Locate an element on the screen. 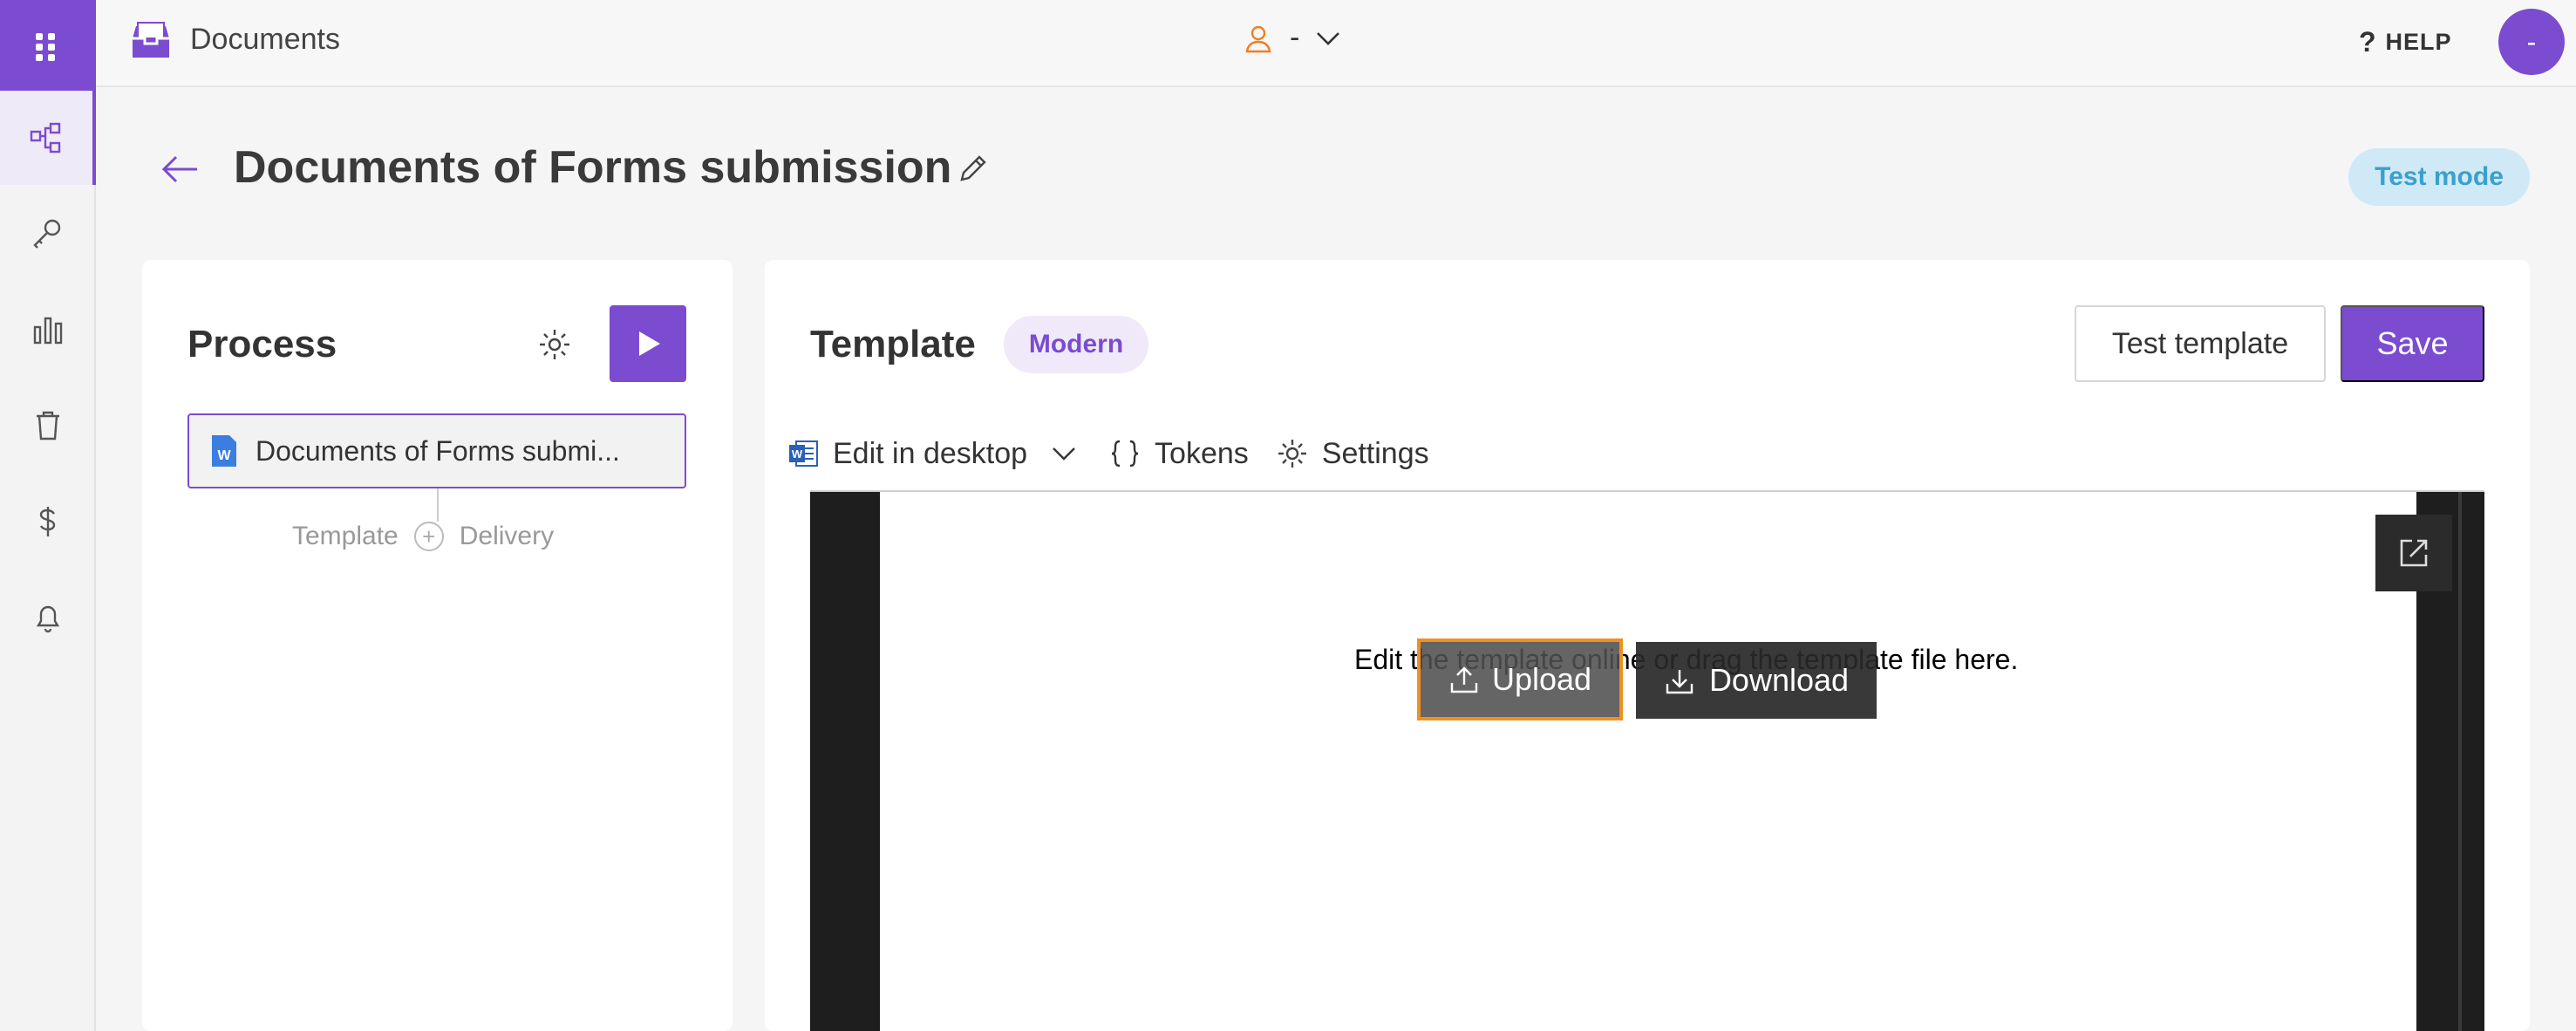 This screenshot has height=1031, width=2576. user-selector: - is located at coordinates (1292, 38).